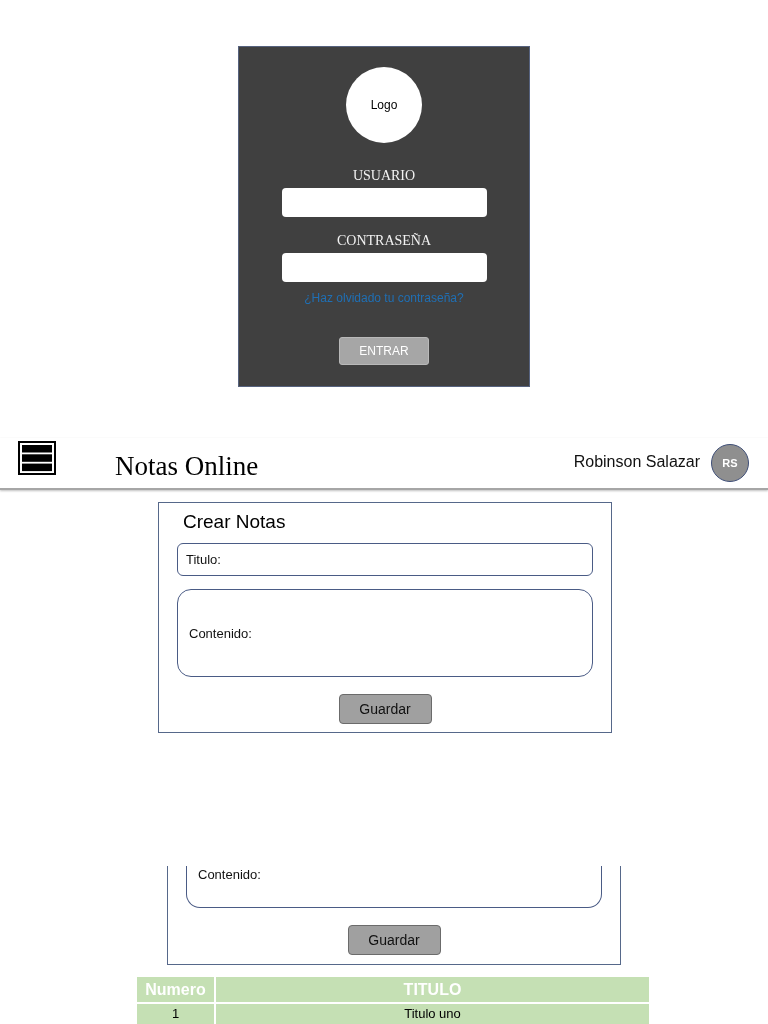 The image size is (768, 1024). Describe the element at coordinates (175, 1014) in the screenshot. I see `table-cell: 1` at that location.